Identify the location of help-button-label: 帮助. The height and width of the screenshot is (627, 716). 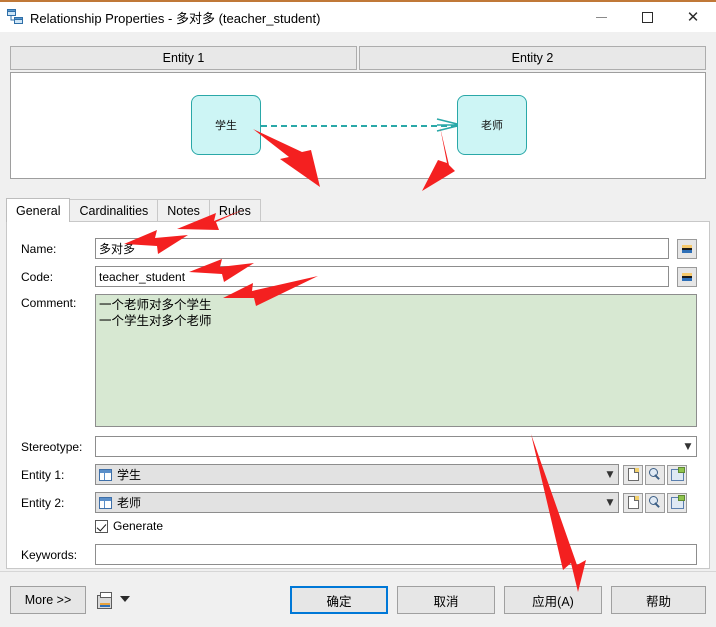
(658, 601).